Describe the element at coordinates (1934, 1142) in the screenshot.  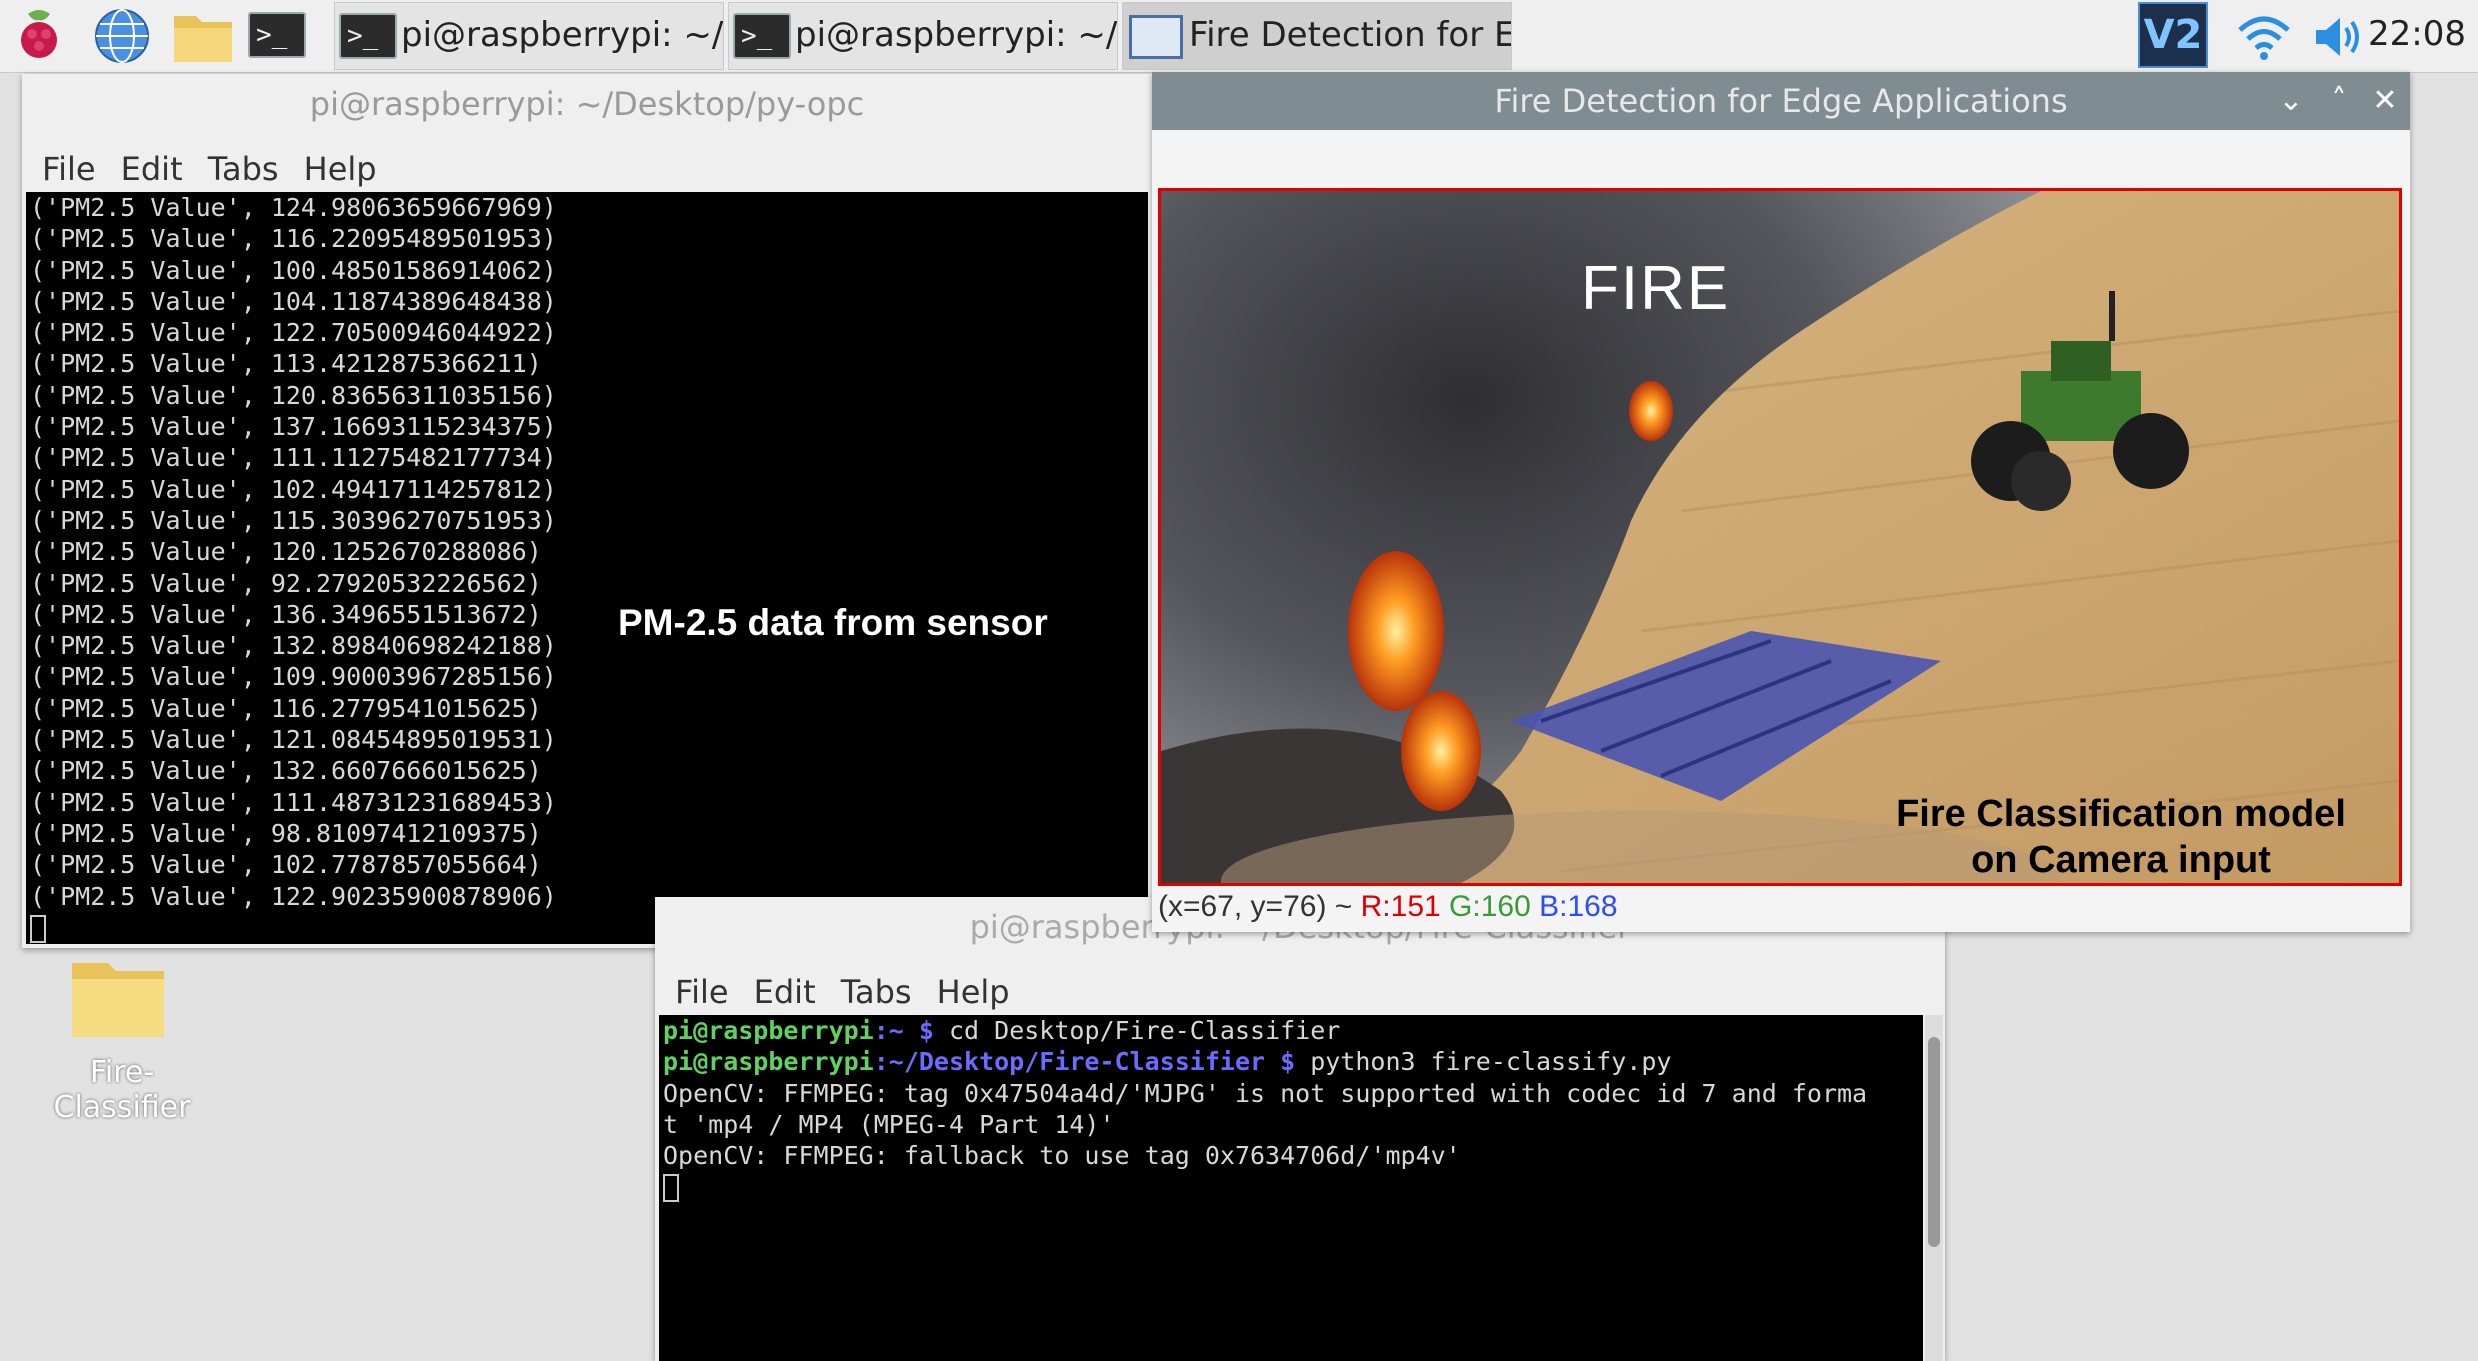
I see `scrollbar-thumb` at that location.